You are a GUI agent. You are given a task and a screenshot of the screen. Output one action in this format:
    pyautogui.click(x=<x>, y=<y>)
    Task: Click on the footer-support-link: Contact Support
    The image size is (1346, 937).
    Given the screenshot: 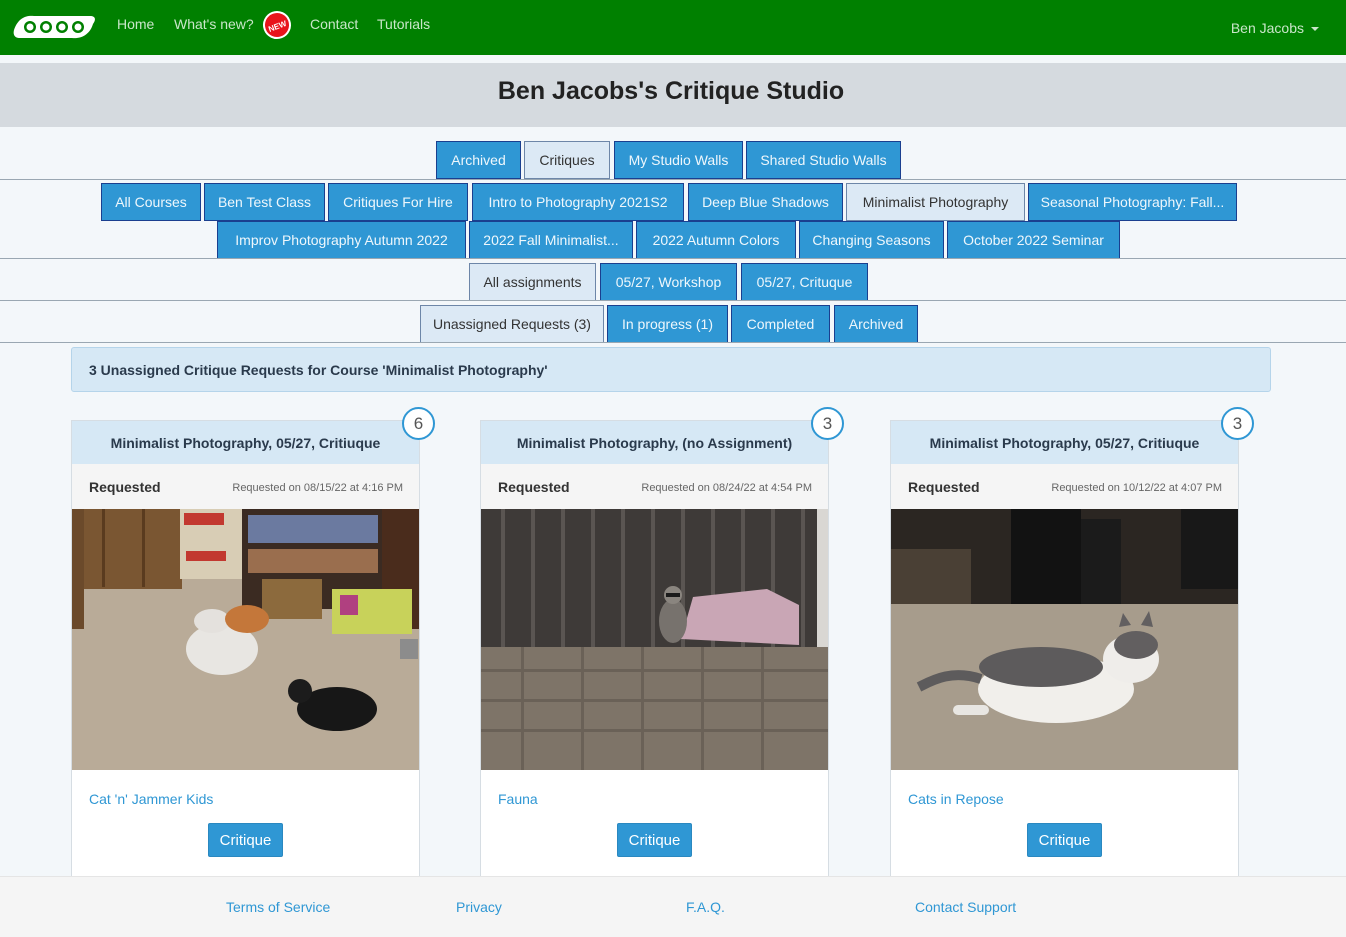 What is the action you would take?
    pyautogui.click(x=965, y=907)
    